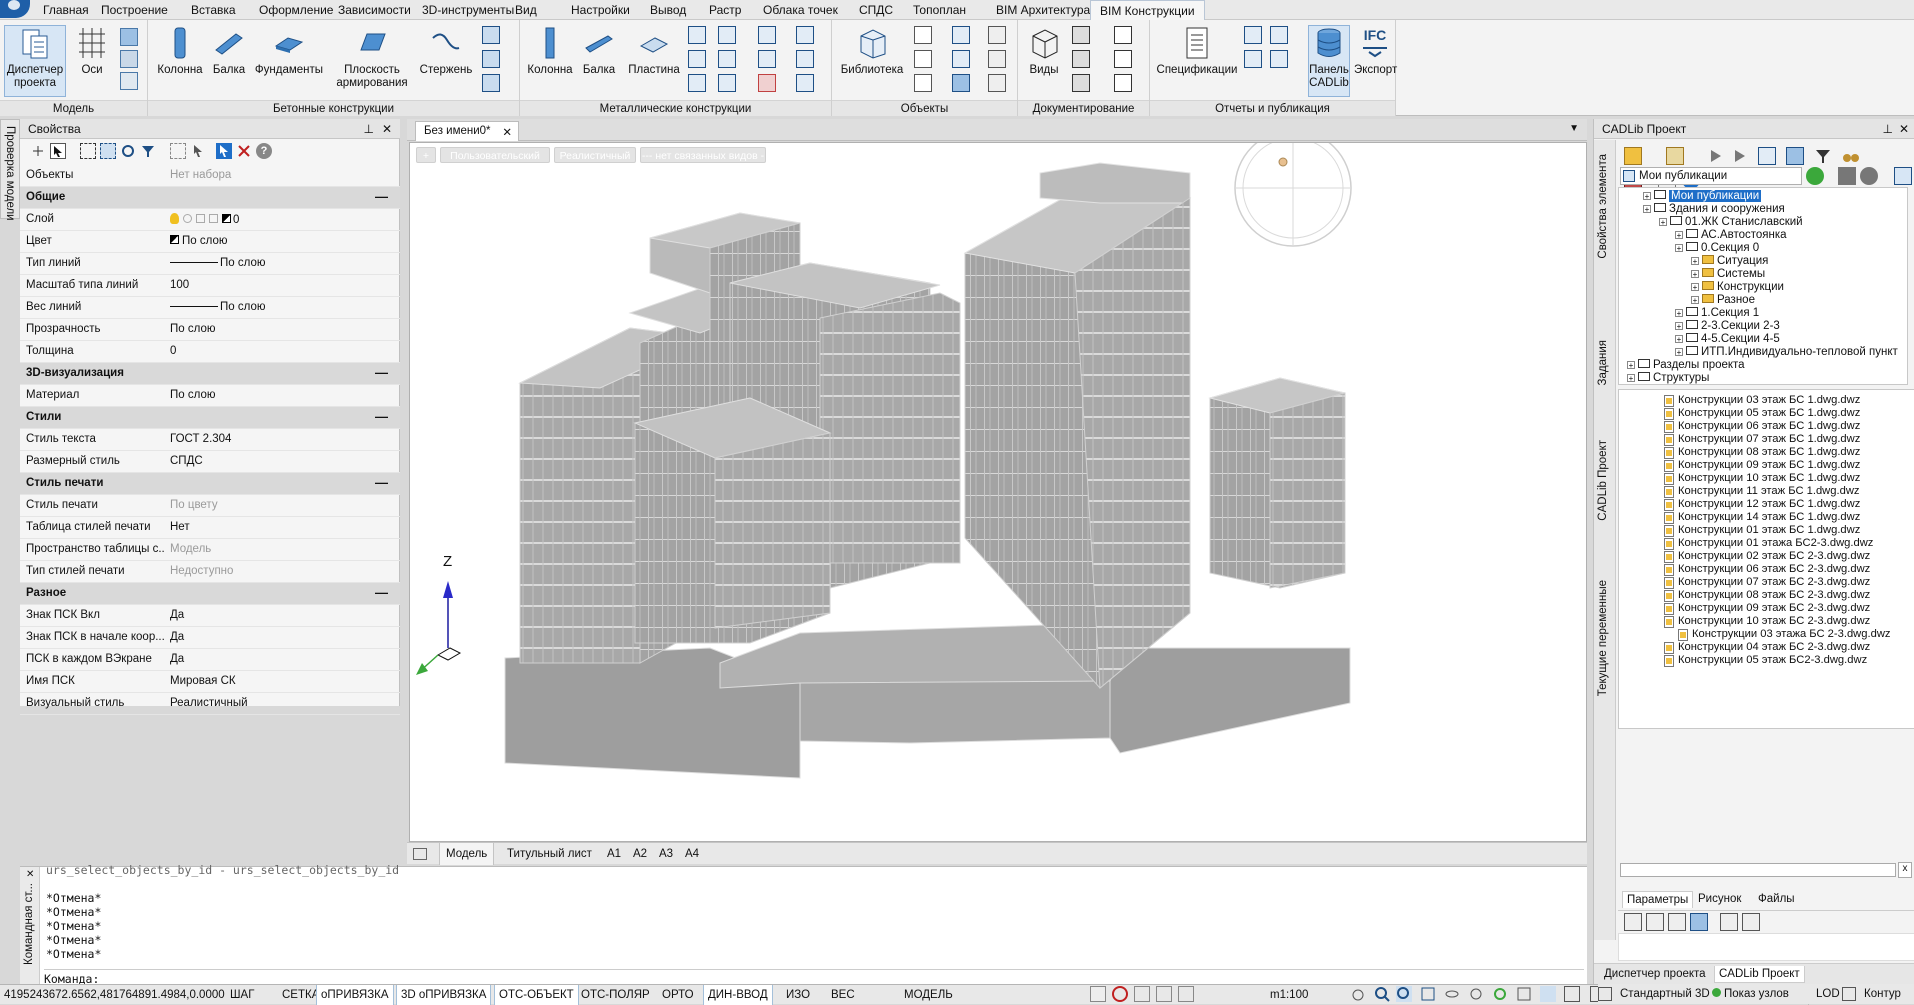 Image resolution: width=1914 pixels, height=1005 pixels. I want to click on metal-column-button: Колонна, so click(550, 51).